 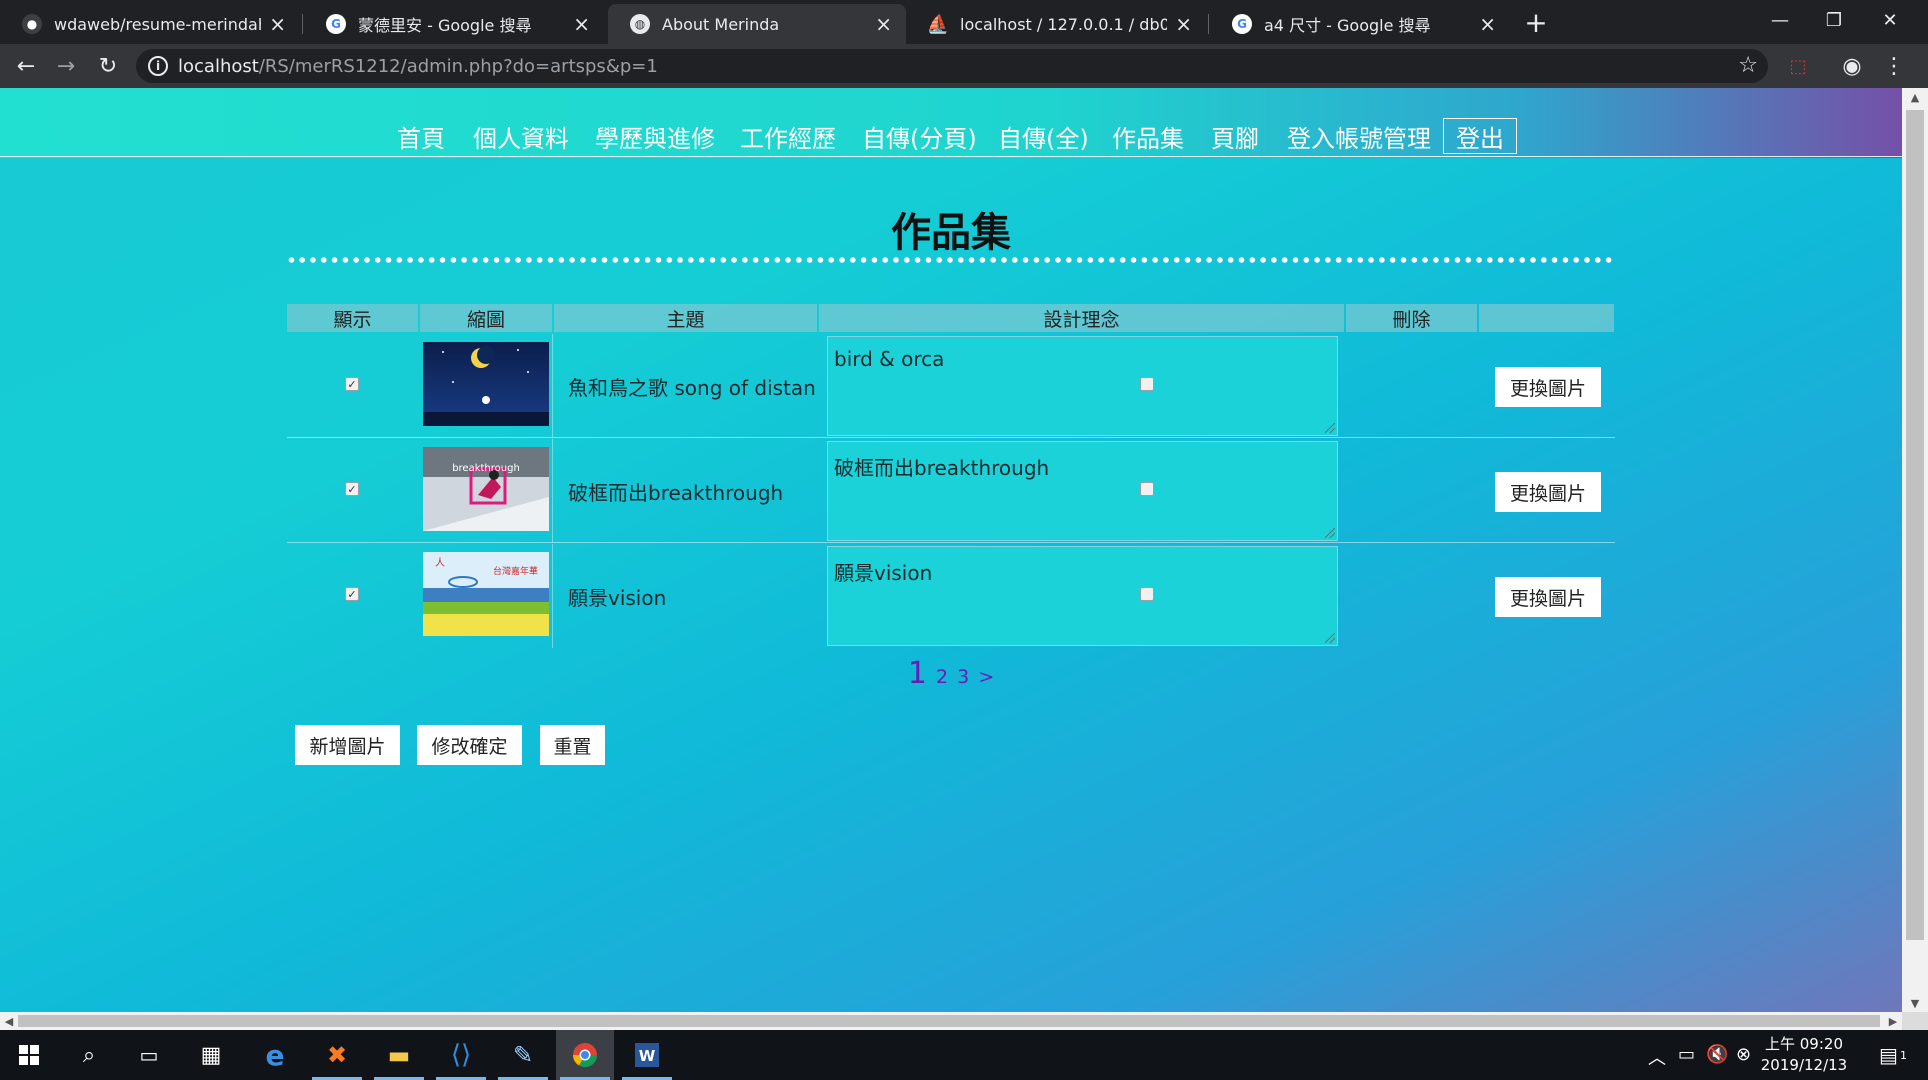 What do you see at coordinates (336, 24) in the screenshot?
I see `google-icon: G` at bounding box center [336, 24].